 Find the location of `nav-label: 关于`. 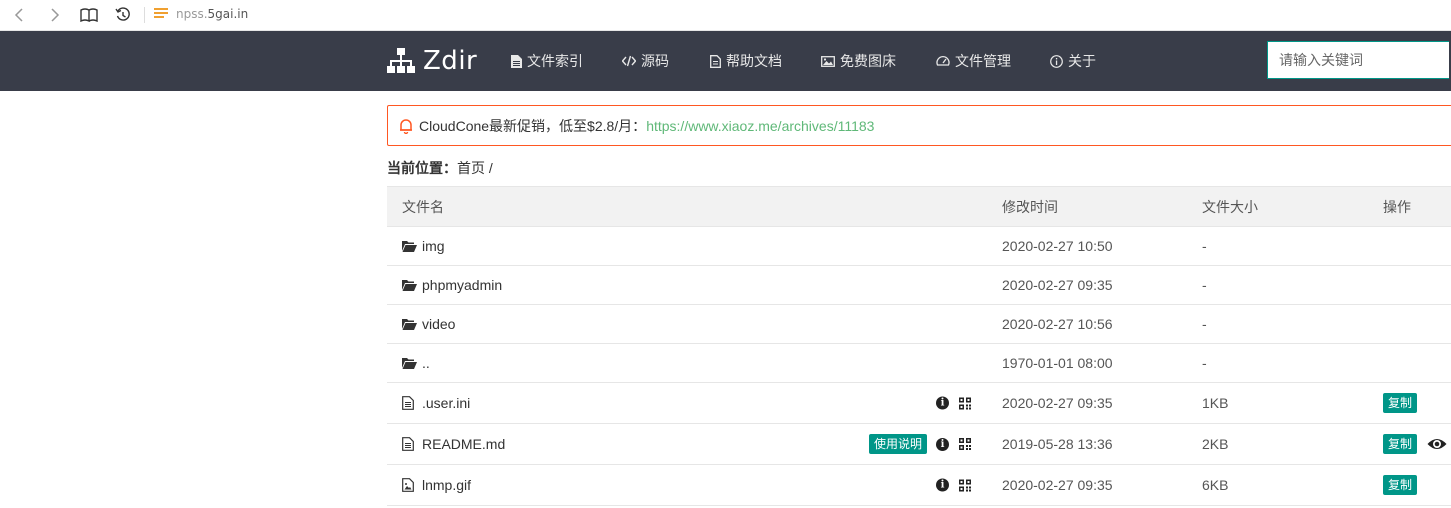

nav-label: 关于 is located at coordinates (1082, 61).